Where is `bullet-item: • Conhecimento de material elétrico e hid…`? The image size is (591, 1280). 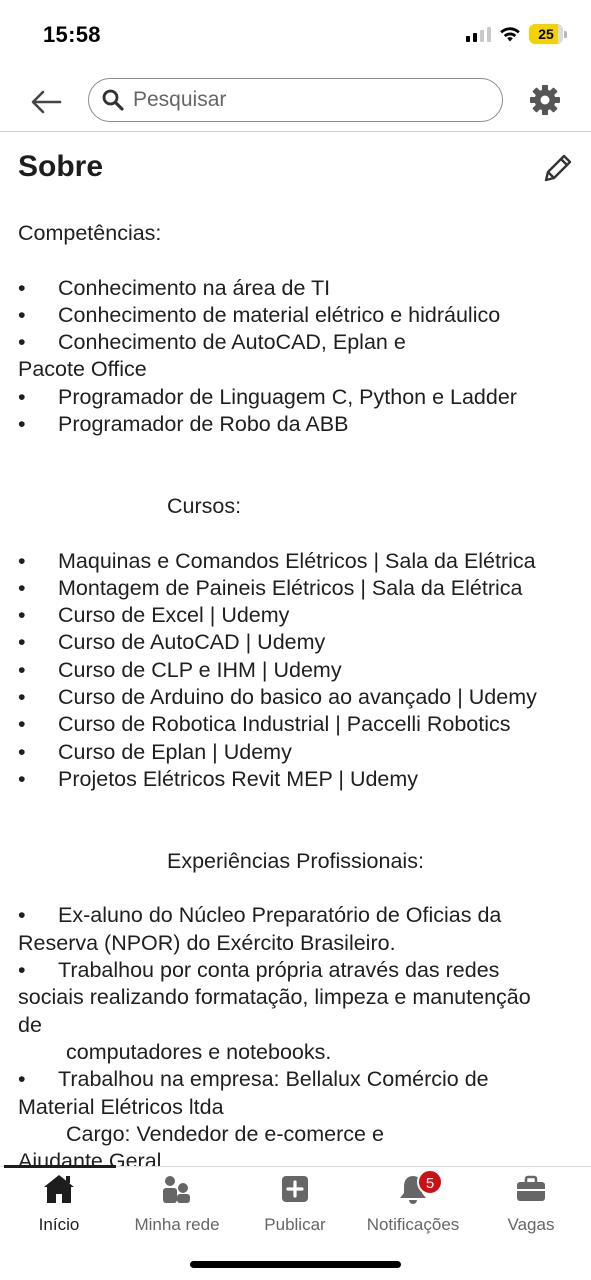 bullet-item: • Conhecimento de material elétrico e hid… is located at coordinates (259, 314).